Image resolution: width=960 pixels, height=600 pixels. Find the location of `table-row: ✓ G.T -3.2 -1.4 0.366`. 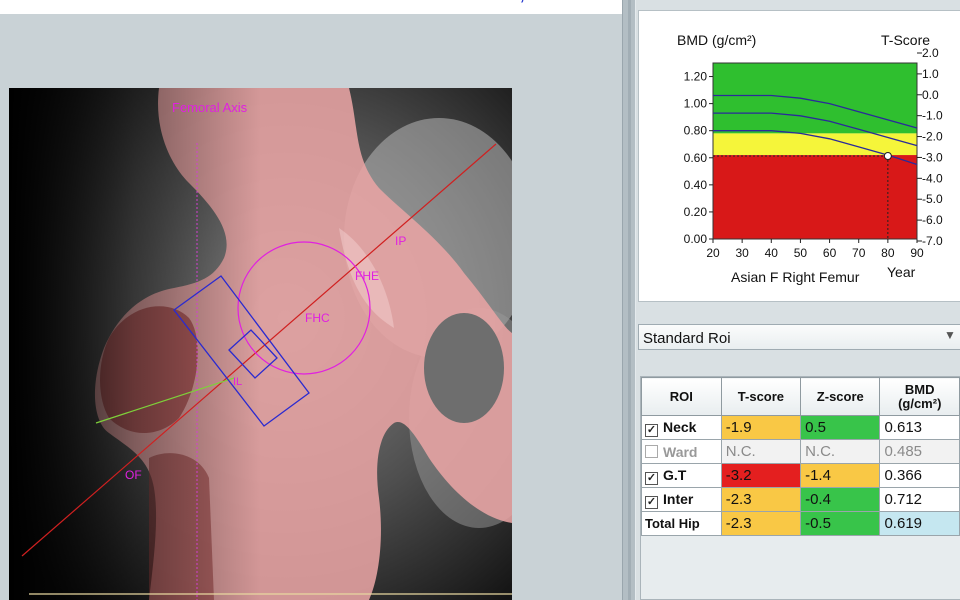

table-row: ✓ G.T -3.2 -1.4 0.366 is located at coordinates (800, 475).